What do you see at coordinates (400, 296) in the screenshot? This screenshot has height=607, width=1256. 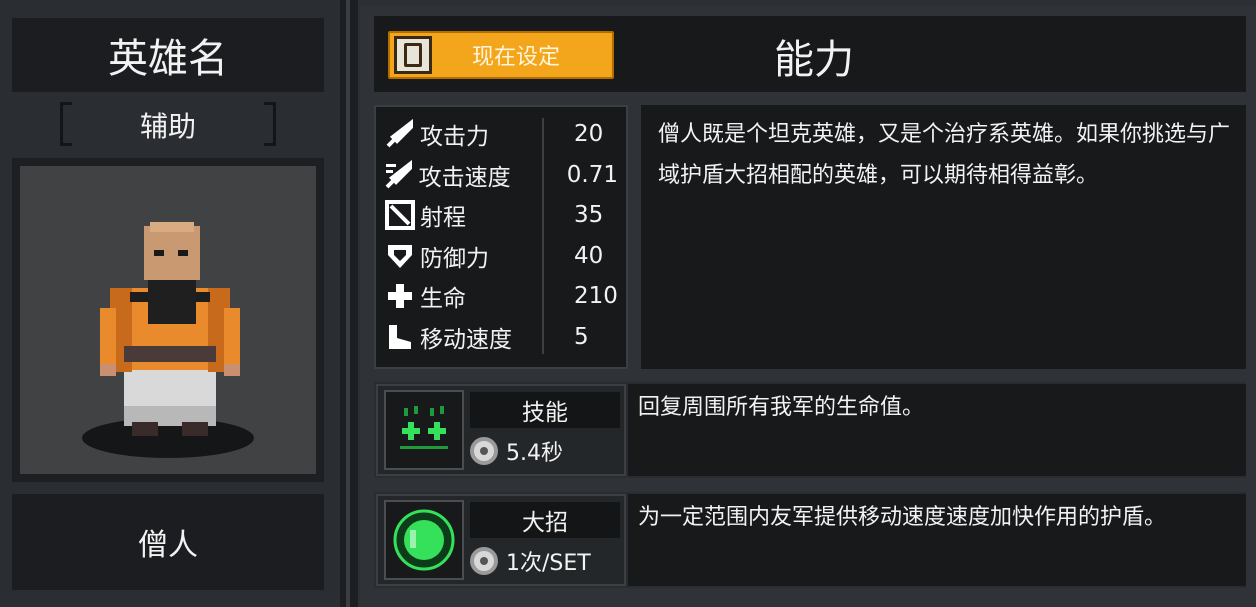 I see `health-cross-icon` at bounding box center [400, 296].